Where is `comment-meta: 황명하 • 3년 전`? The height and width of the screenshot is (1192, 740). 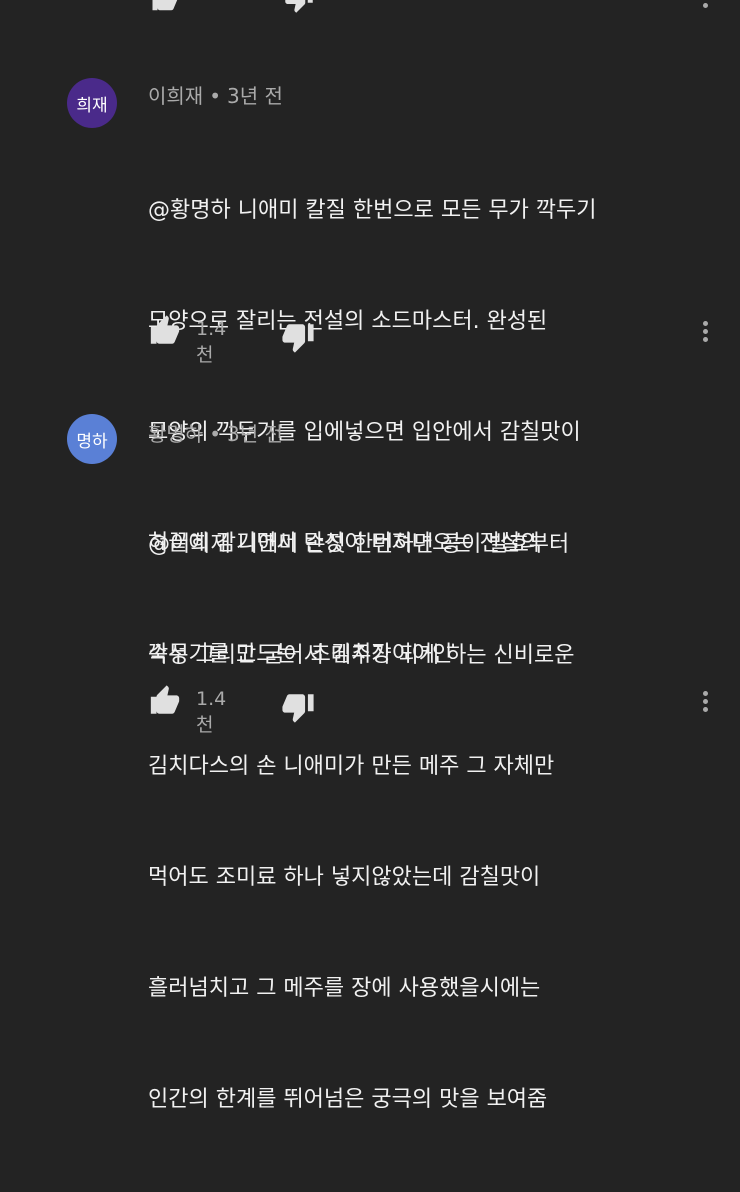 comment-meta: 황명하 • 3년 전 is located at coordinates (215, 432).